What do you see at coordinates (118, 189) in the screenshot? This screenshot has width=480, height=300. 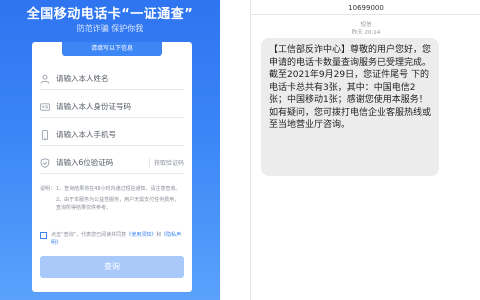 I see `notes-item-1: 1、查询结果将在48小时内通过短信通知，请注意查收。` at bounding box center [118, 189].